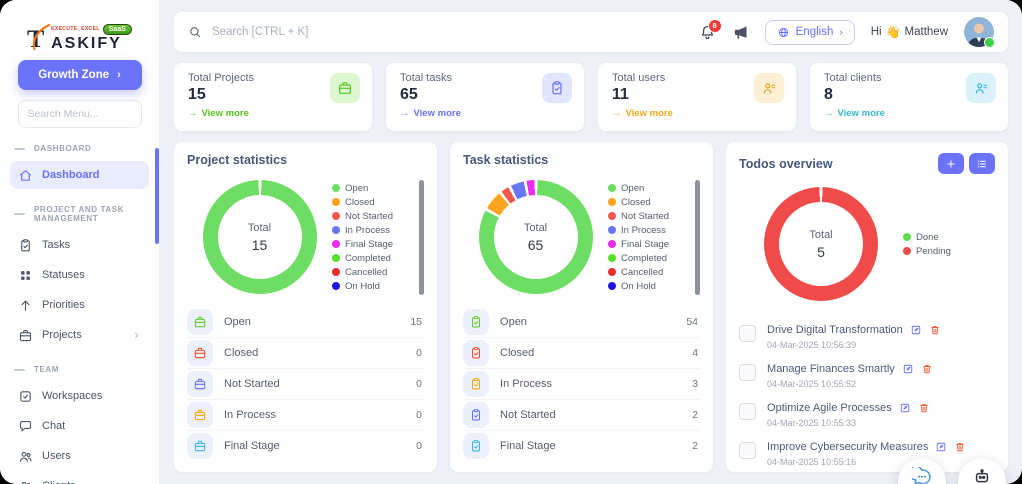 The width and height of the screenshot is (1022, 484). I want to click on chat-widget-button, so click(922, 471).